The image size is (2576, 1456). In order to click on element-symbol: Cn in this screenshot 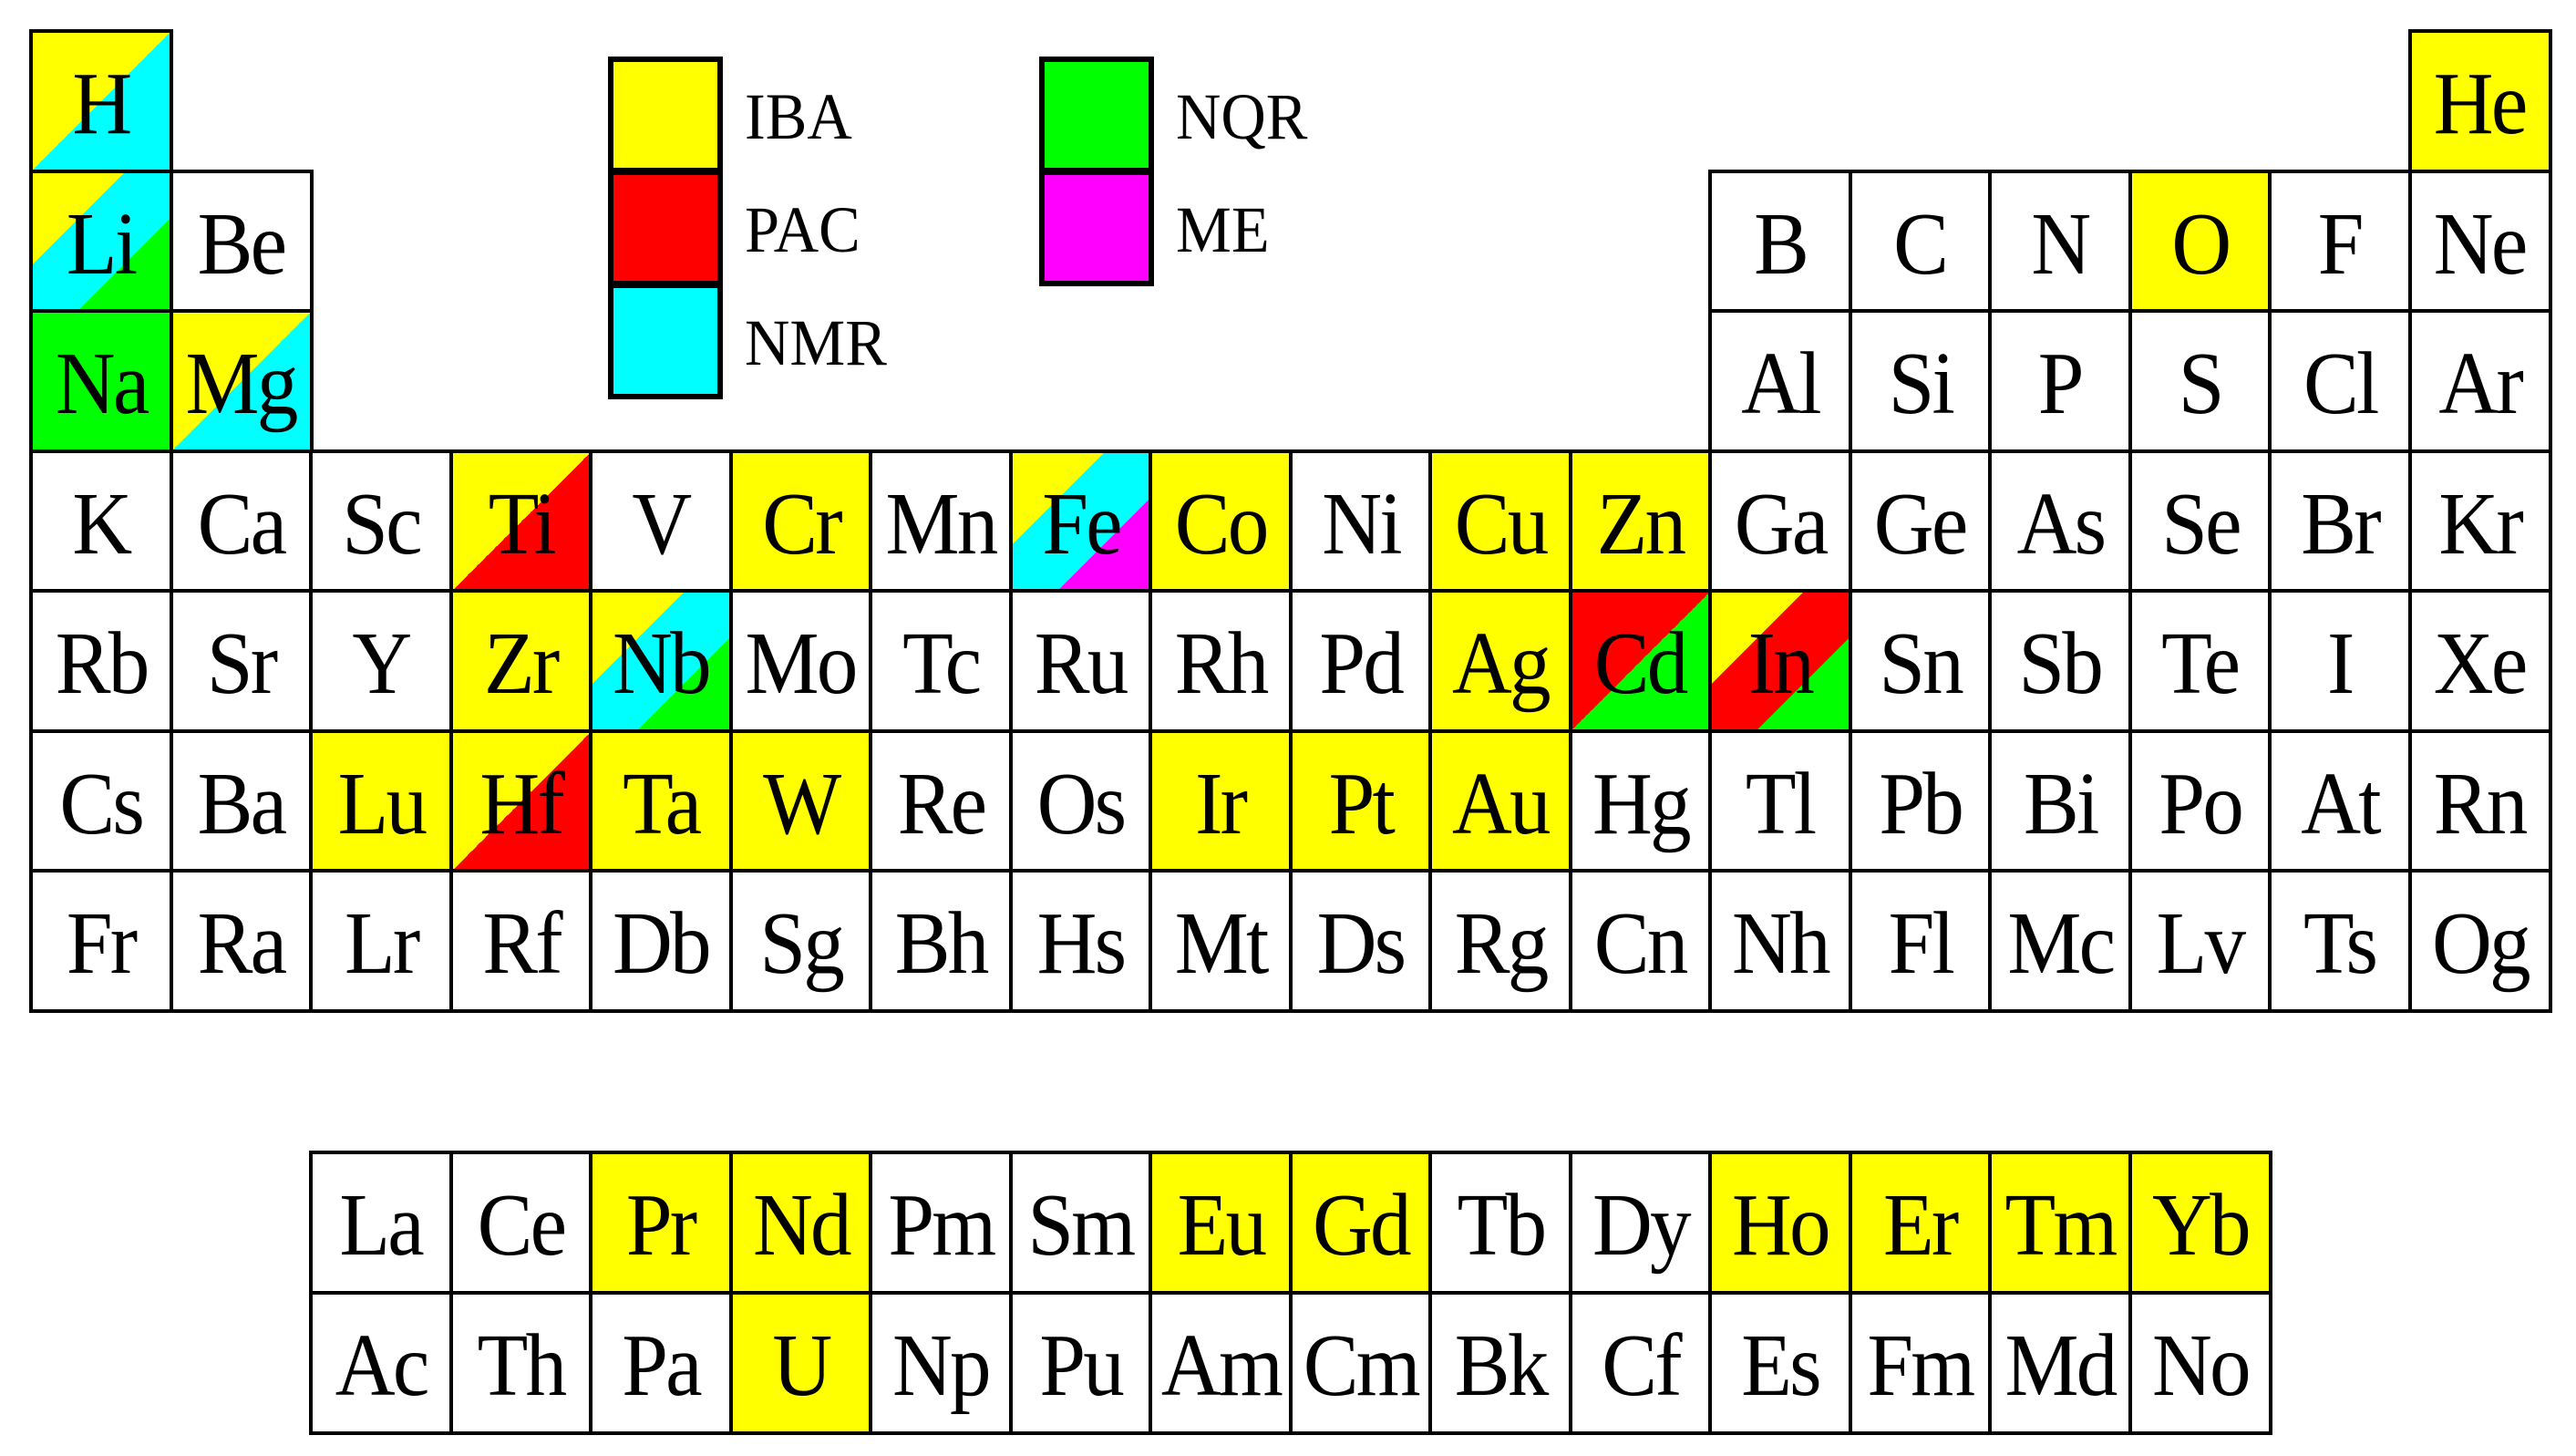, I will do `click(1641, 943)`.